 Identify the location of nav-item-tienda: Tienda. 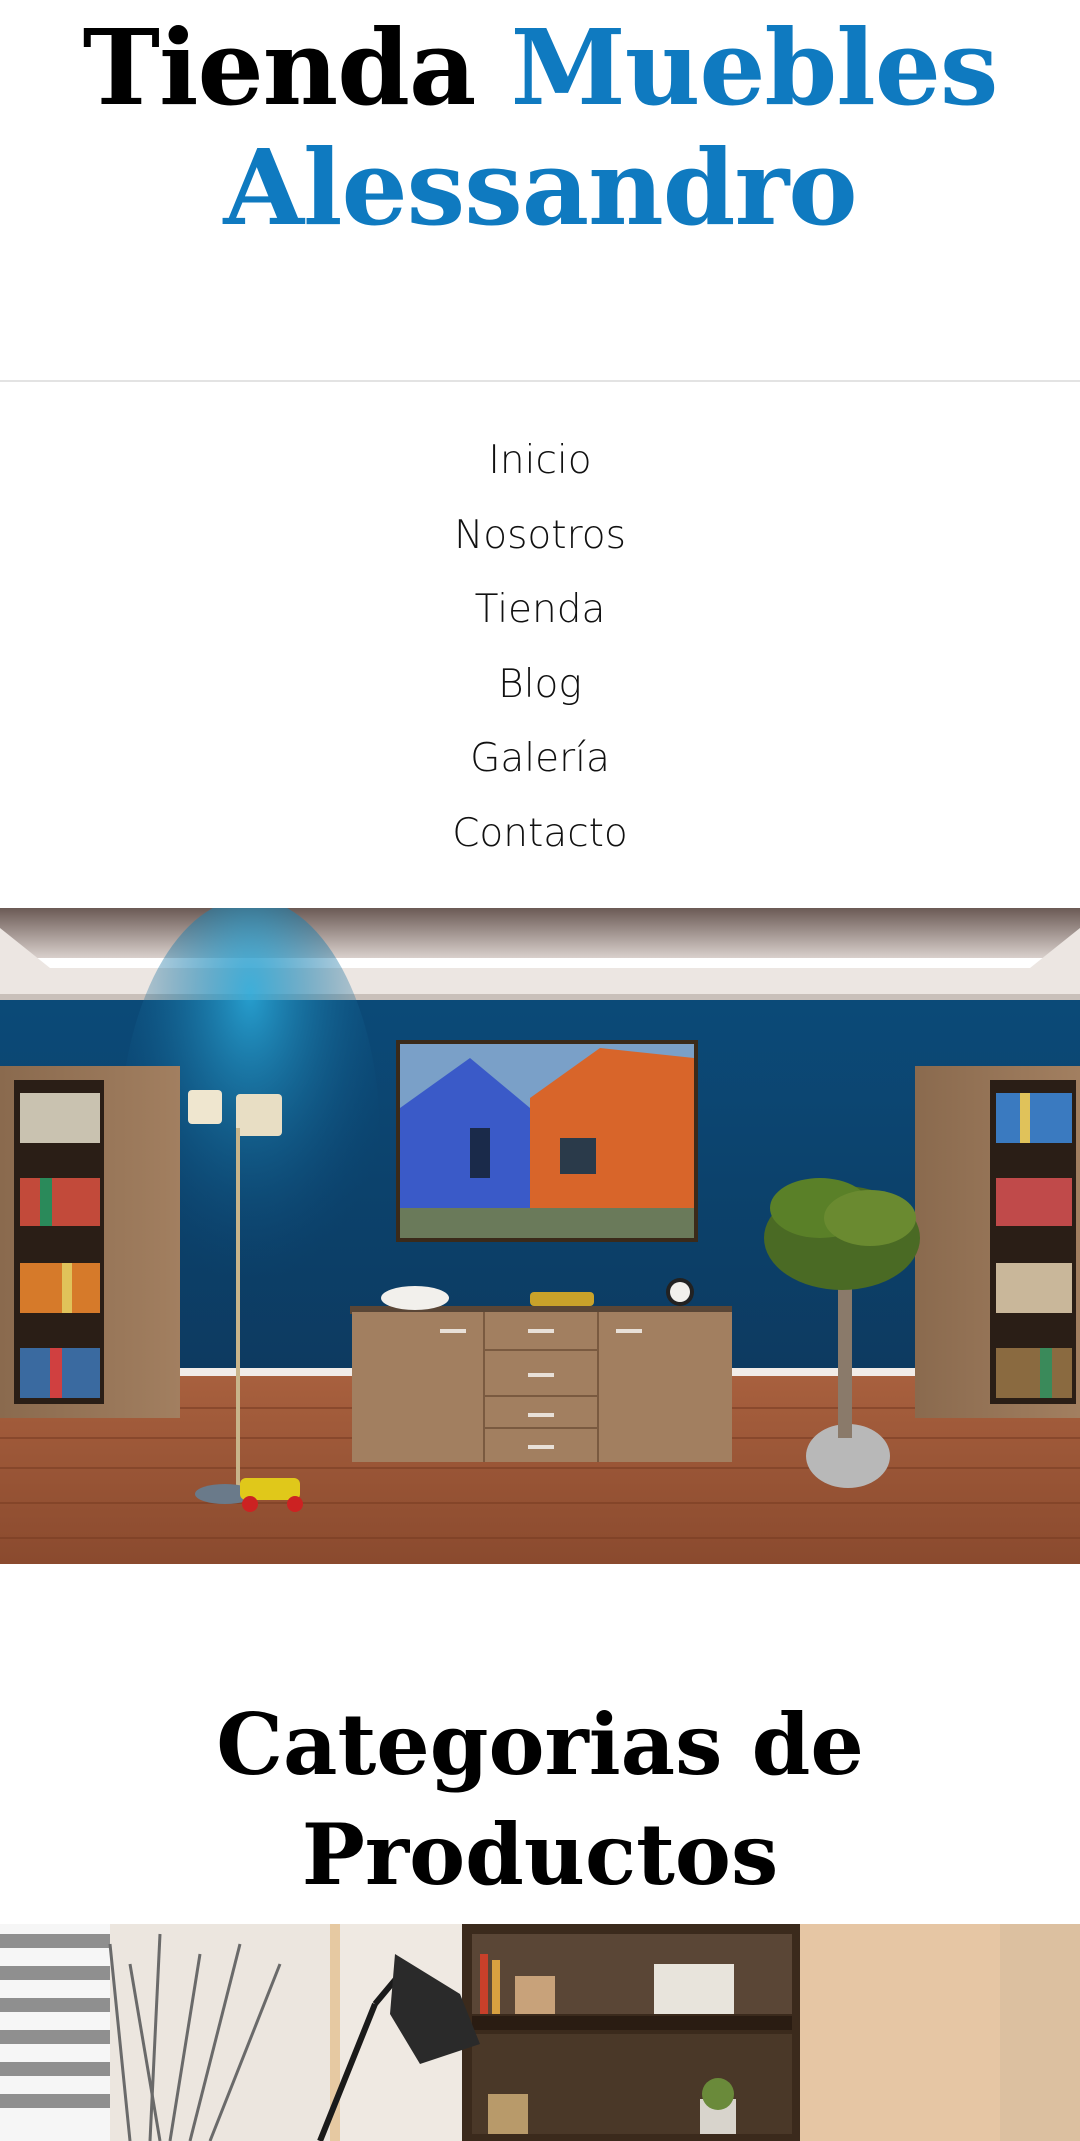
(540, 610).